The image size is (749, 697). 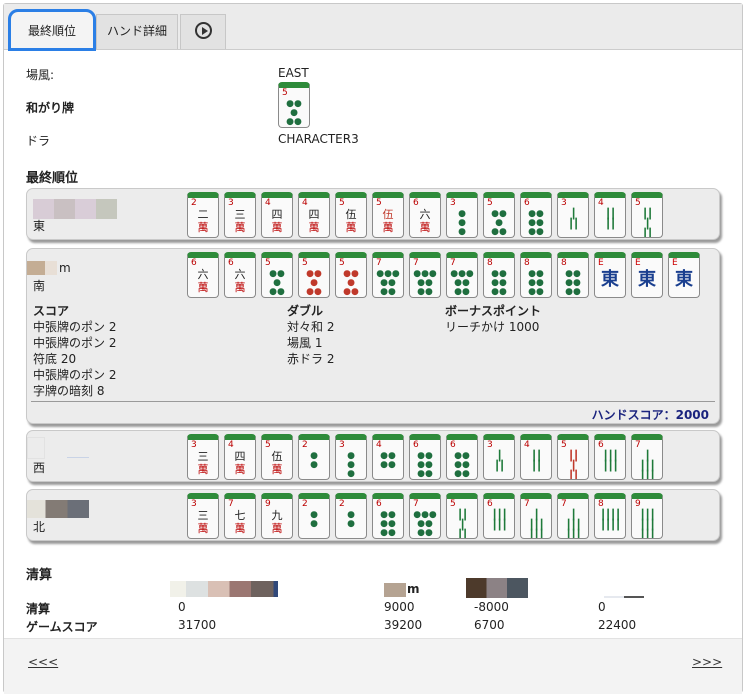 What do you see at coordinates (351, 519) in the screenshot?
I see `tile-face: ● ●` at bounding box center [351, 519].